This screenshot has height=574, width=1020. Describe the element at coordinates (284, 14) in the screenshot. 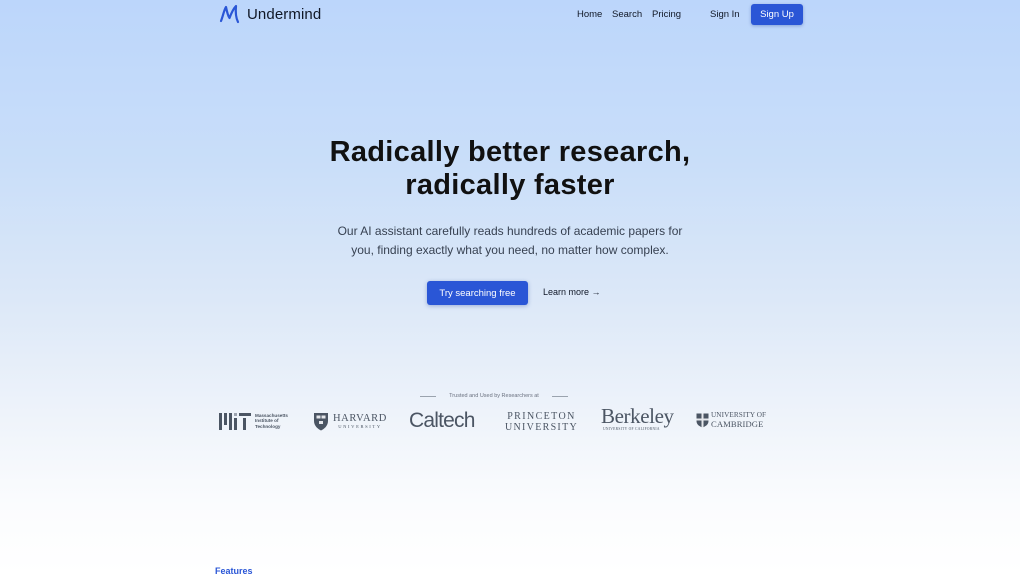

I see `brand-name: Undermind` at that location.